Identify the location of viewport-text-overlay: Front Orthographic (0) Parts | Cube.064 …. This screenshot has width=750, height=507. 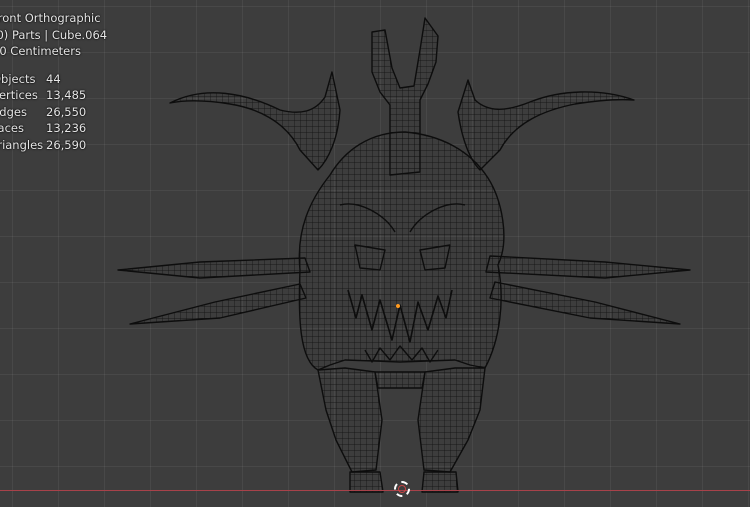
(53, 81).